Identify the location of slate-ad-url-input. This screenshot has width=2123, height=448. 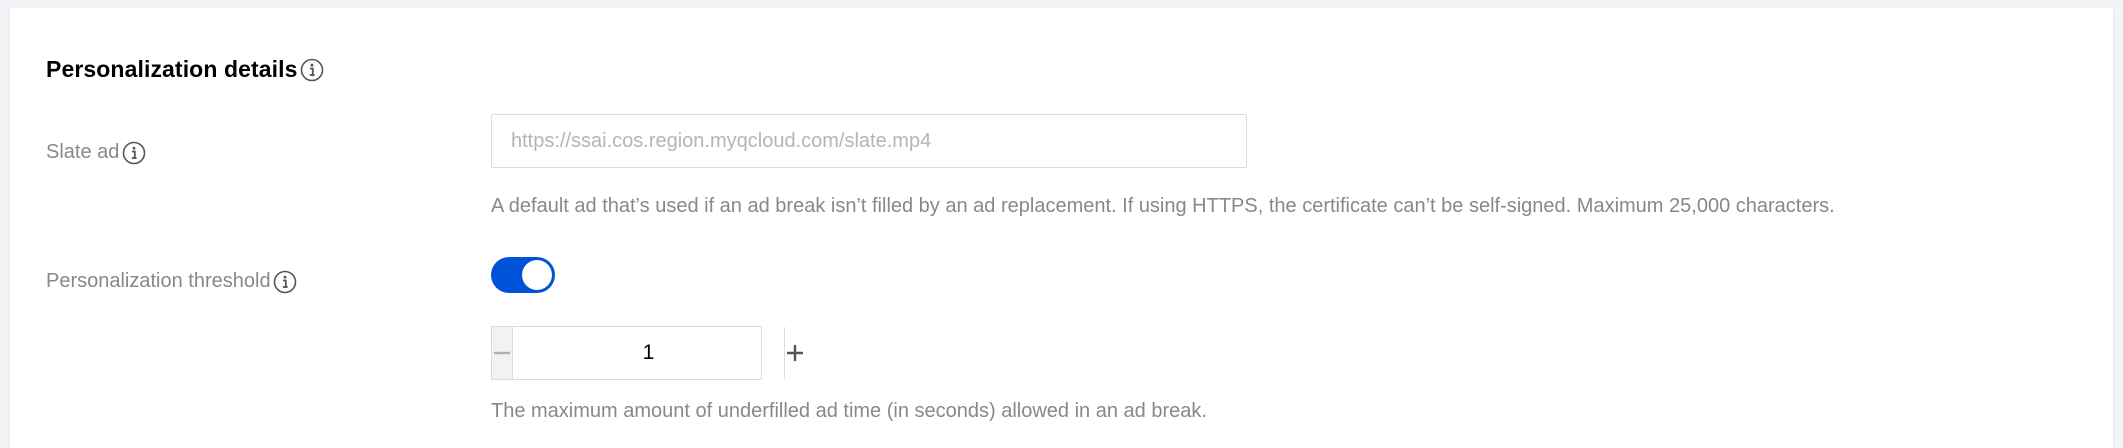
(869, 141).